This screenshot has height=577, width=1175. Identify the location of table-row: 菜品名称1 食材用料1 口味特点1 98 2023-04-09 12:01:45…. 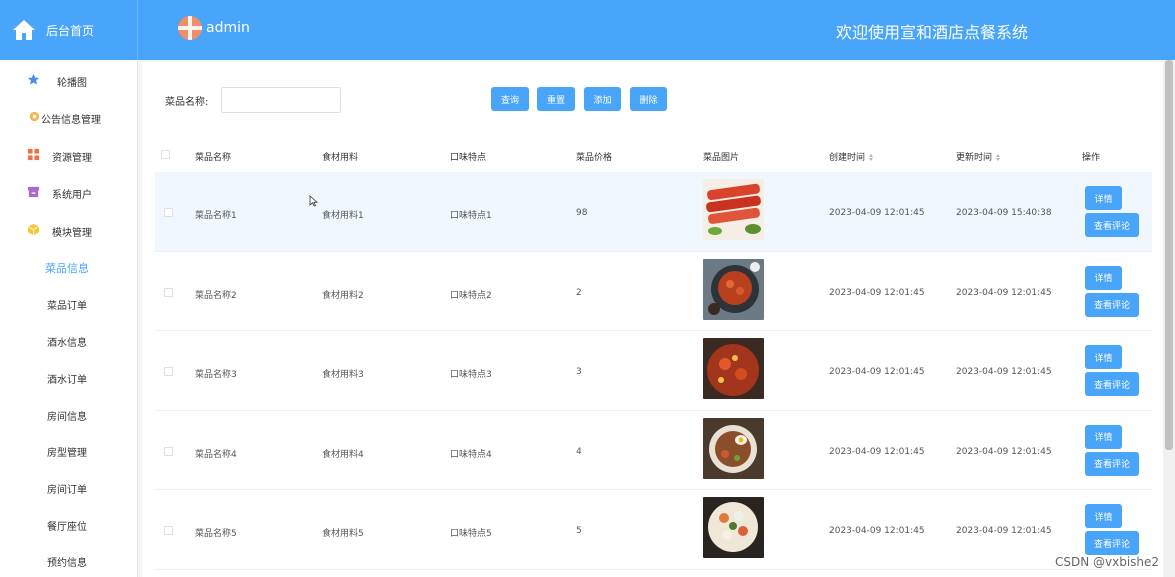
(653, 212).